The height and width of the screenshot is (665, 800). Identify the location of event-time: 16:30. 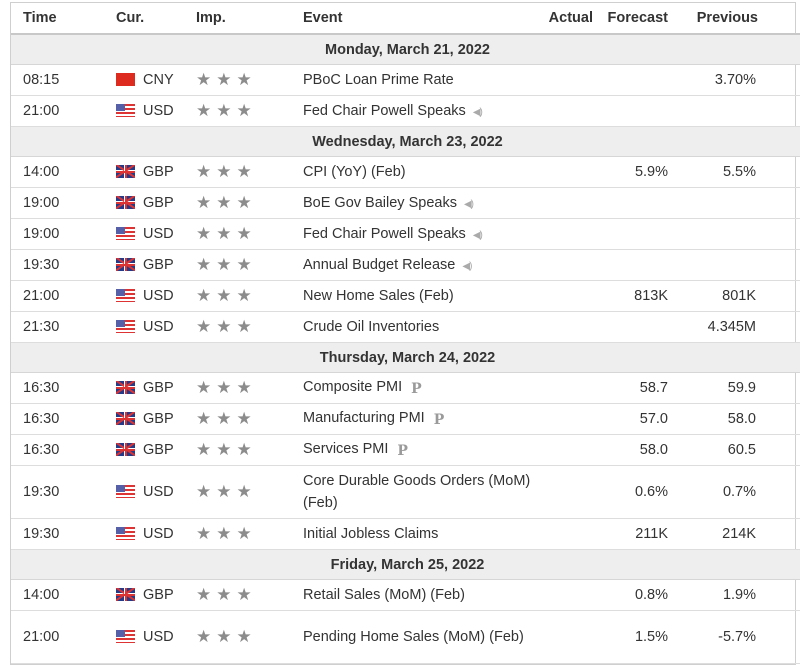
(63, 450).